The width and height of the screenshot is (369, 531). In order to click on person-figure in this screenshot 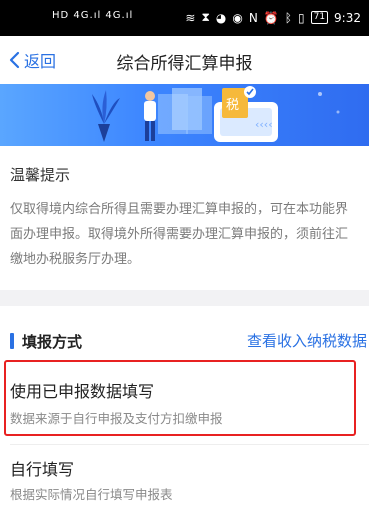, I will do `click(150, 116)`.